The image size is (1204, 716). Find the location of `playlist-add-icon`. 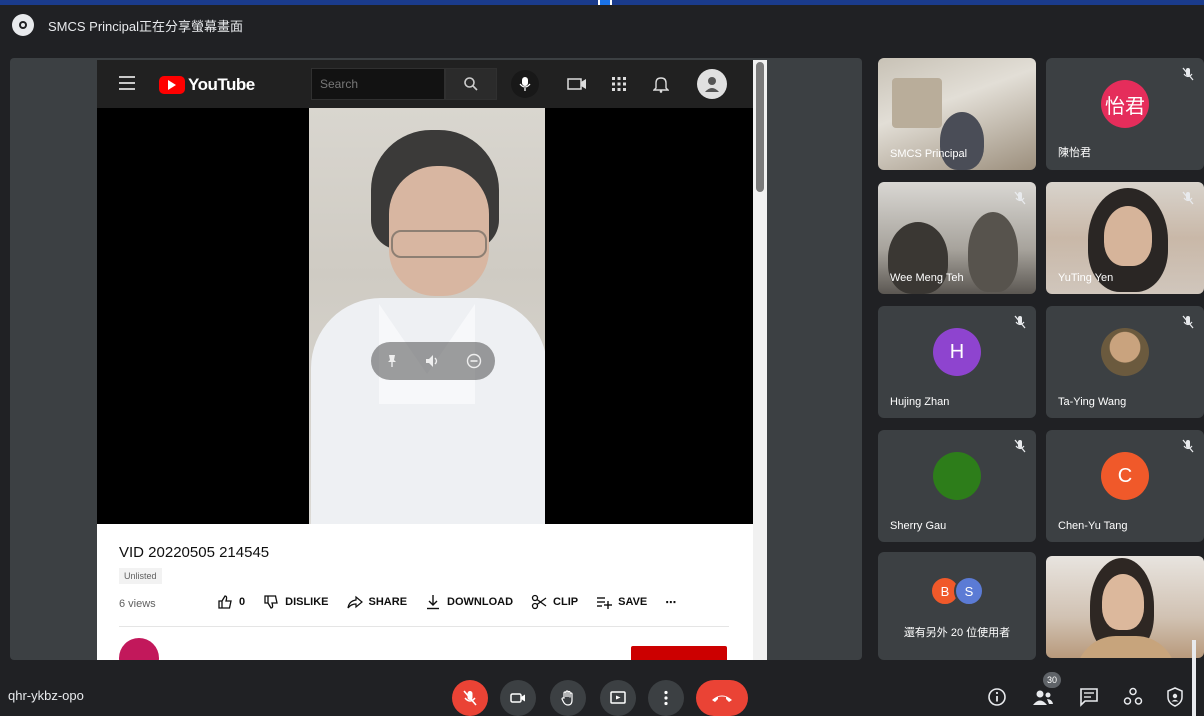

playlist-add-icon is located at coordinates (605, 603).